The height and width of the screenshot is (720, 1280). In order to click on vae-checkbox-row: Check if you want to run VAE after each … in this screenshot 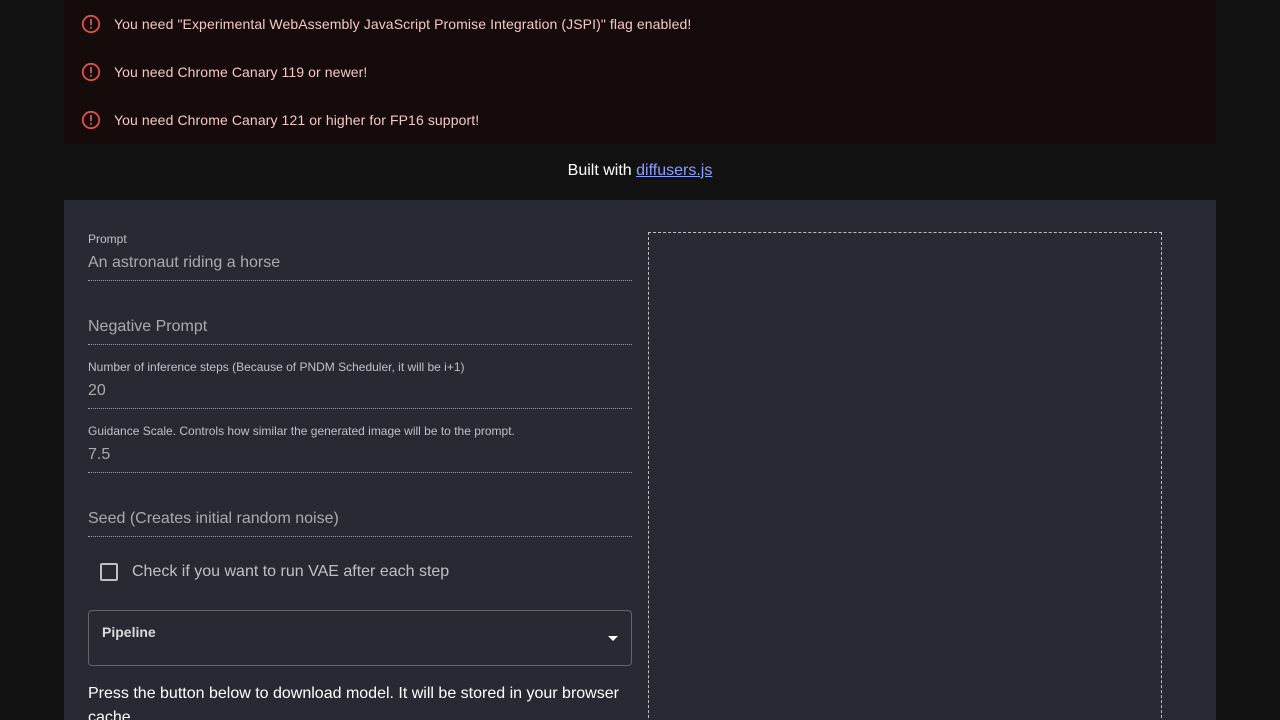, I will do `click(360, 572)`.